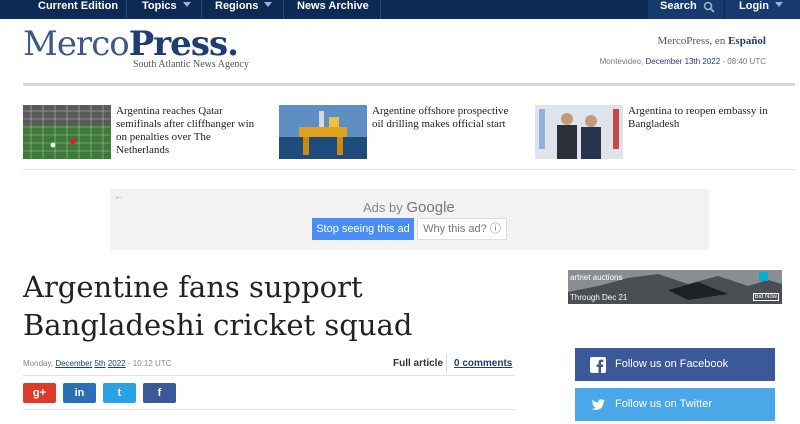 This screenshot has height=424, width=800. I want to click on linkedin-icon: in, so click(79, 393).